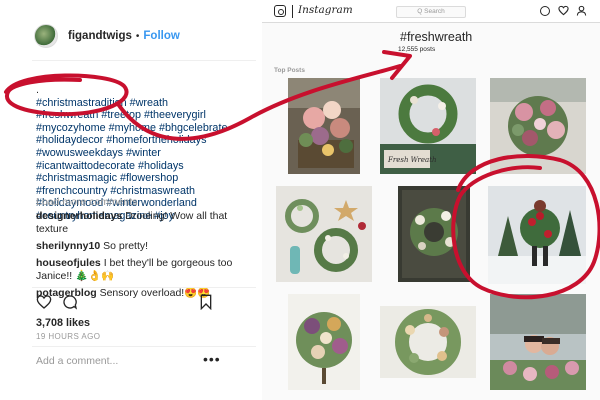 This screenshot has height=400, width=600. What do you see at coordinates (161, 36) in the screenshot?
I see `follow-button: Follow` at bounding box center [161, 36].